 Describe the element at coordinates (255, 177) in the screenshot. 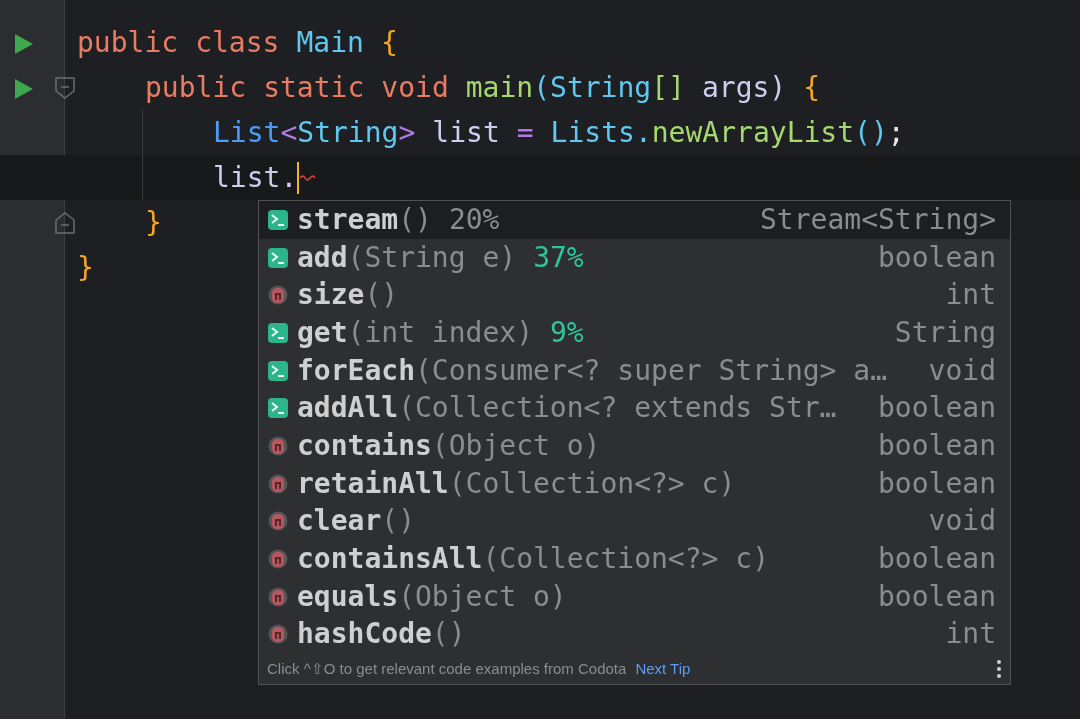

I see `code-token: list.` at that location.